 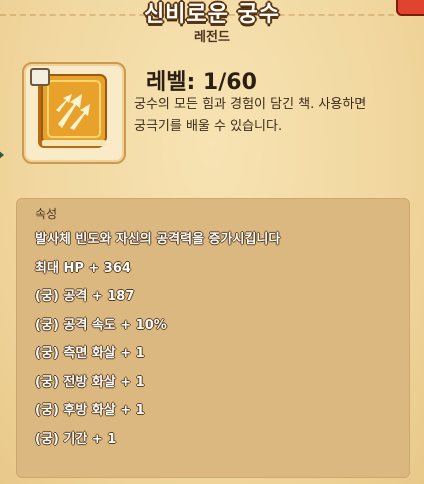 I want to click on attribute-item: (궁) 측면 화살 + 1, so click(x=90, y=353).